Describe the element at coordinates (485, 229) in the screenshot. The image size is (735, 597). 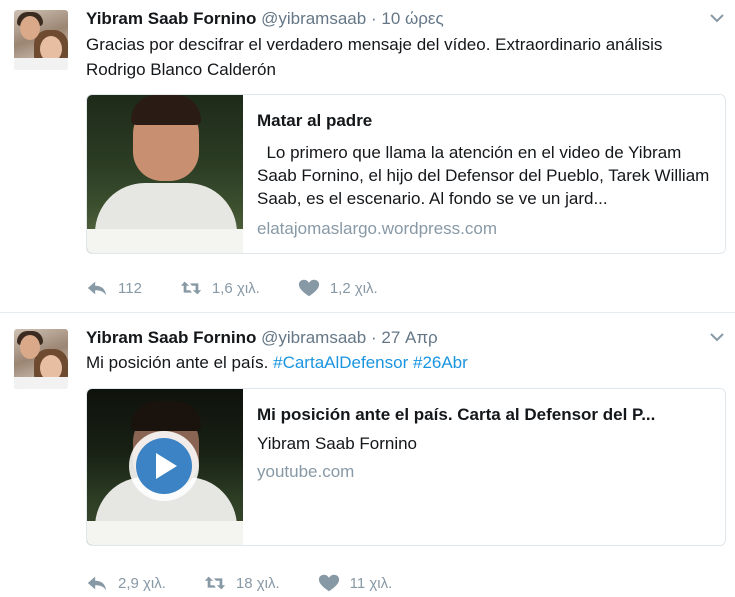
I see `card-domain: elatajomaslargo.wordpress.com` at that location.